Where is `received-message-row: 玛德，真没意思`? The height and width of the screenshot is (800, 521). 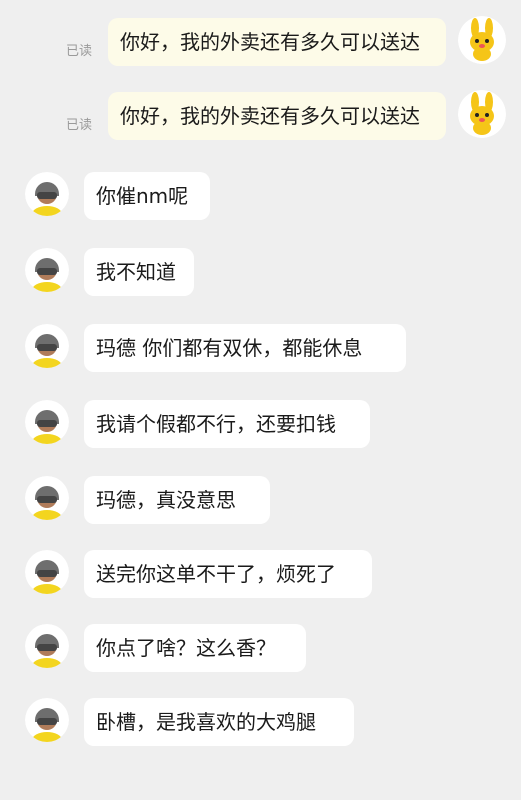
received-message-row: 玛德，真没意思 is located at coordinates (260, 500).